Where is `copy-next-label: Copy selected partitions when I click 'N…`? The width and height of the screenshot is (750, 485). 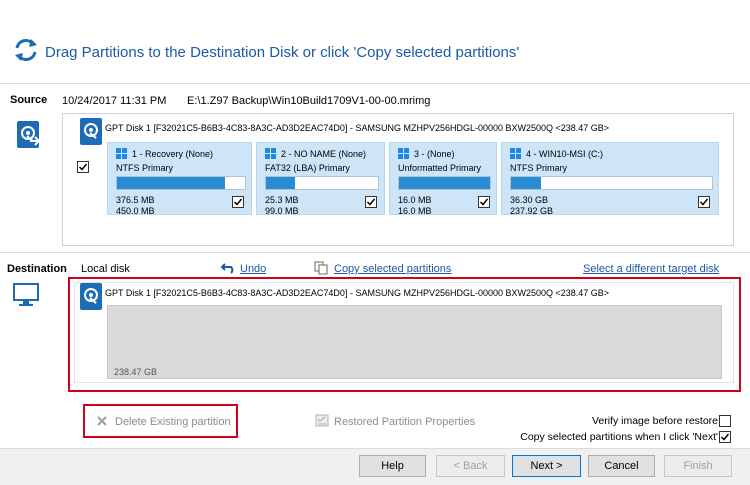
copy-next-label: Copy selected partitions when I click 'N… is located at coordinates (619, 437).